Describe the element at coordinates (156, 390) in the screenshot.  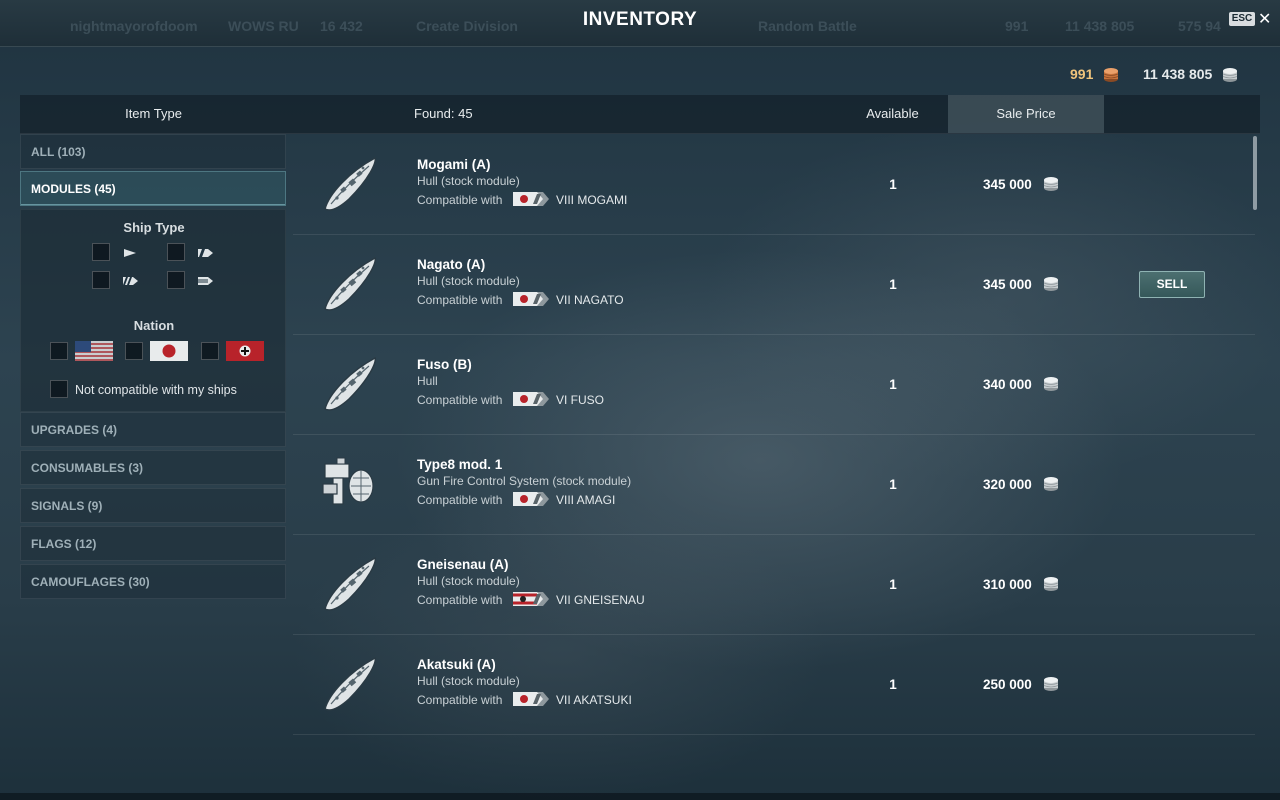
I see `not-compatible-label: Not compatible with my ships` at that location.